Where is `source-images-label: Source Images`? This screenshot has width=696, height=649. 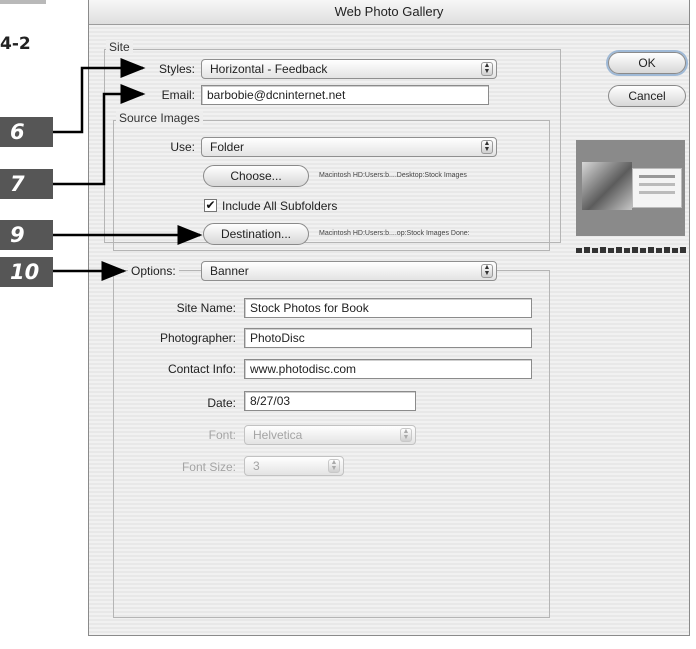 source-images-label: Source Images is located at coordinates (159, 118).